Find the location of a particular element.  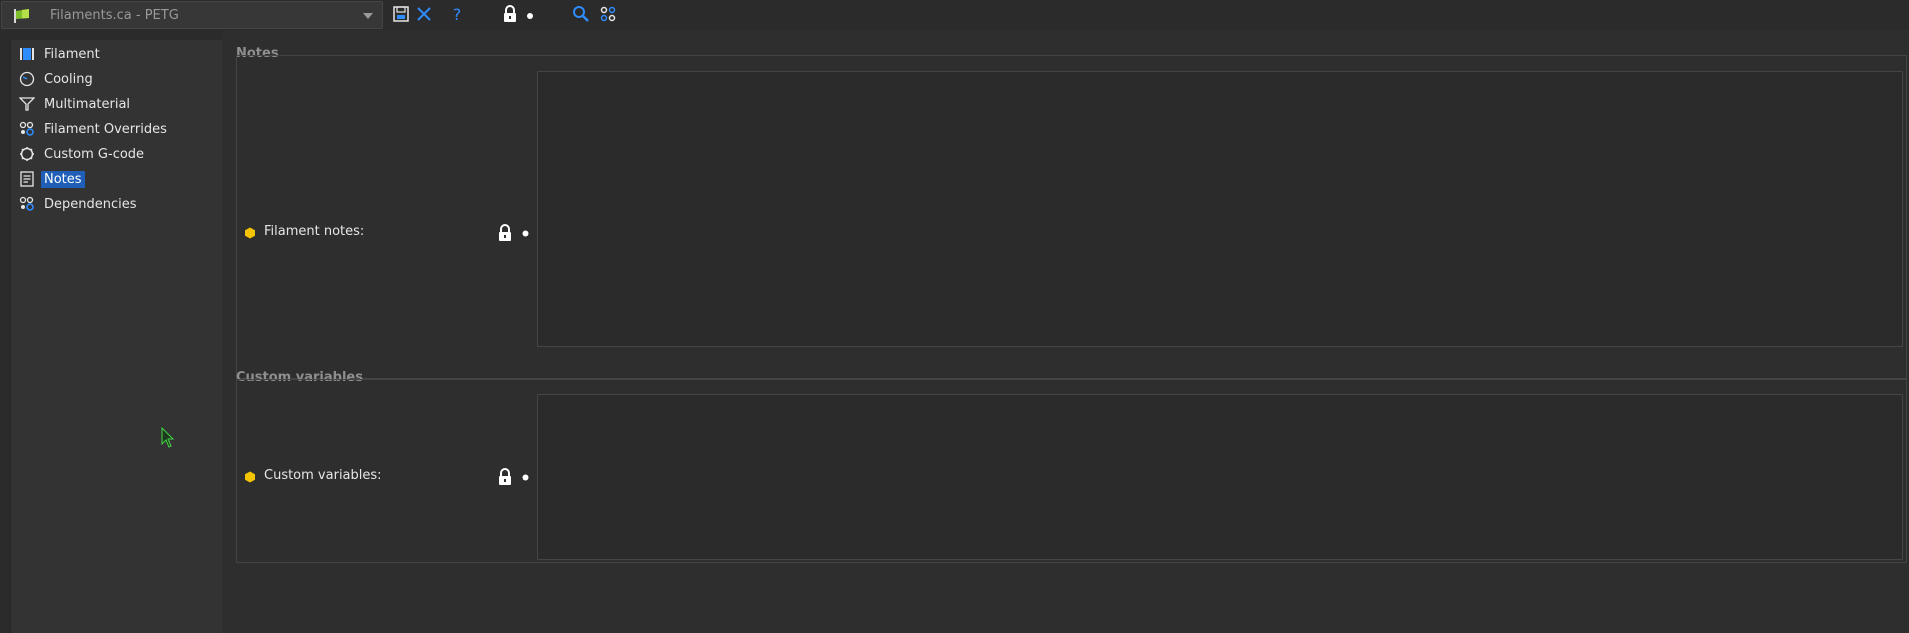

preset-name: Filaments.ca - PETG is located at coordinates (114, 15).